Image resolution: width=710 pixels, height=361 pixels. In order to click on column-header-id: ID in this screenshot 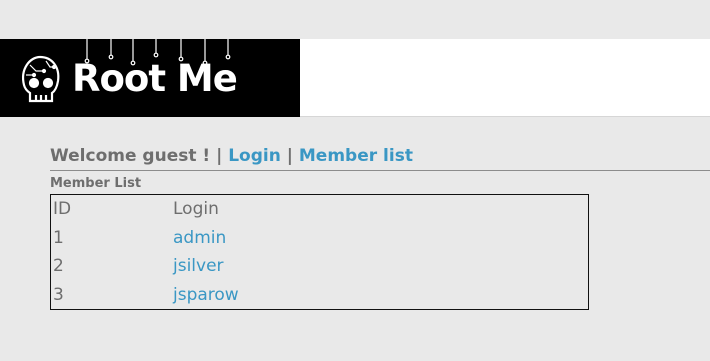, I will do `click(62, 209)`.